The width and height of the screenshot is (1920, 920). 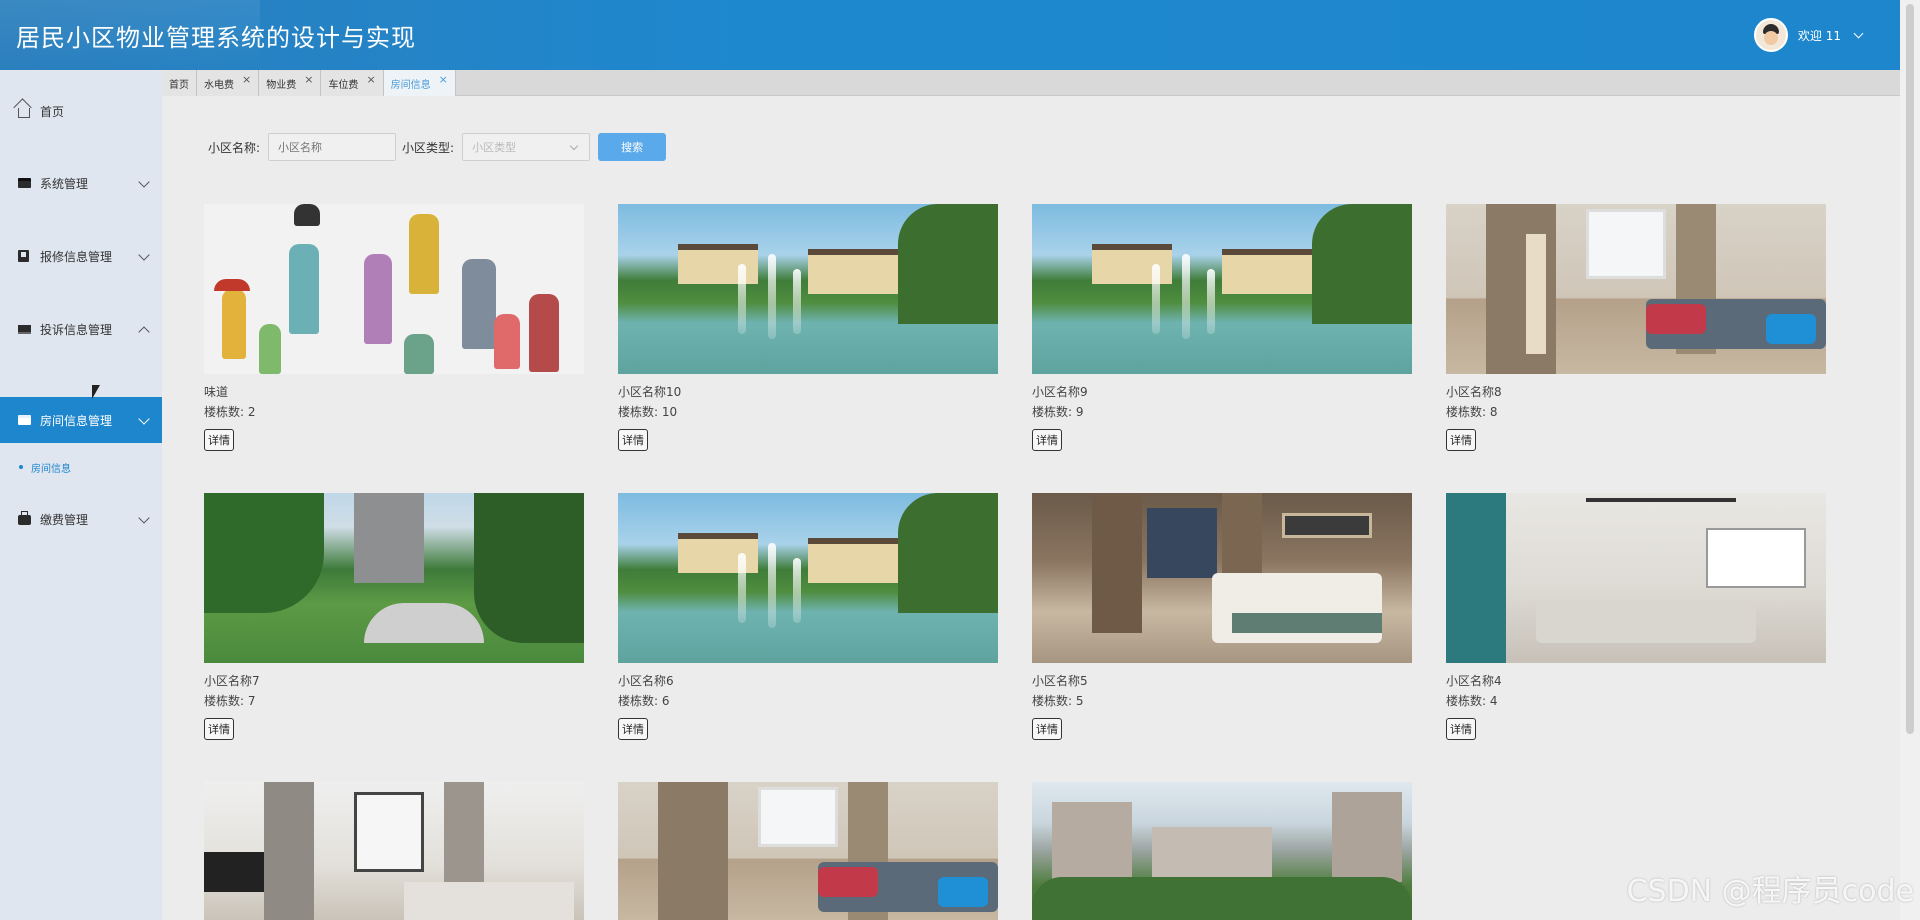 I want to click on community-card: 小区名称7 楼栋数: 7 详情, so click(x=394, y=616).